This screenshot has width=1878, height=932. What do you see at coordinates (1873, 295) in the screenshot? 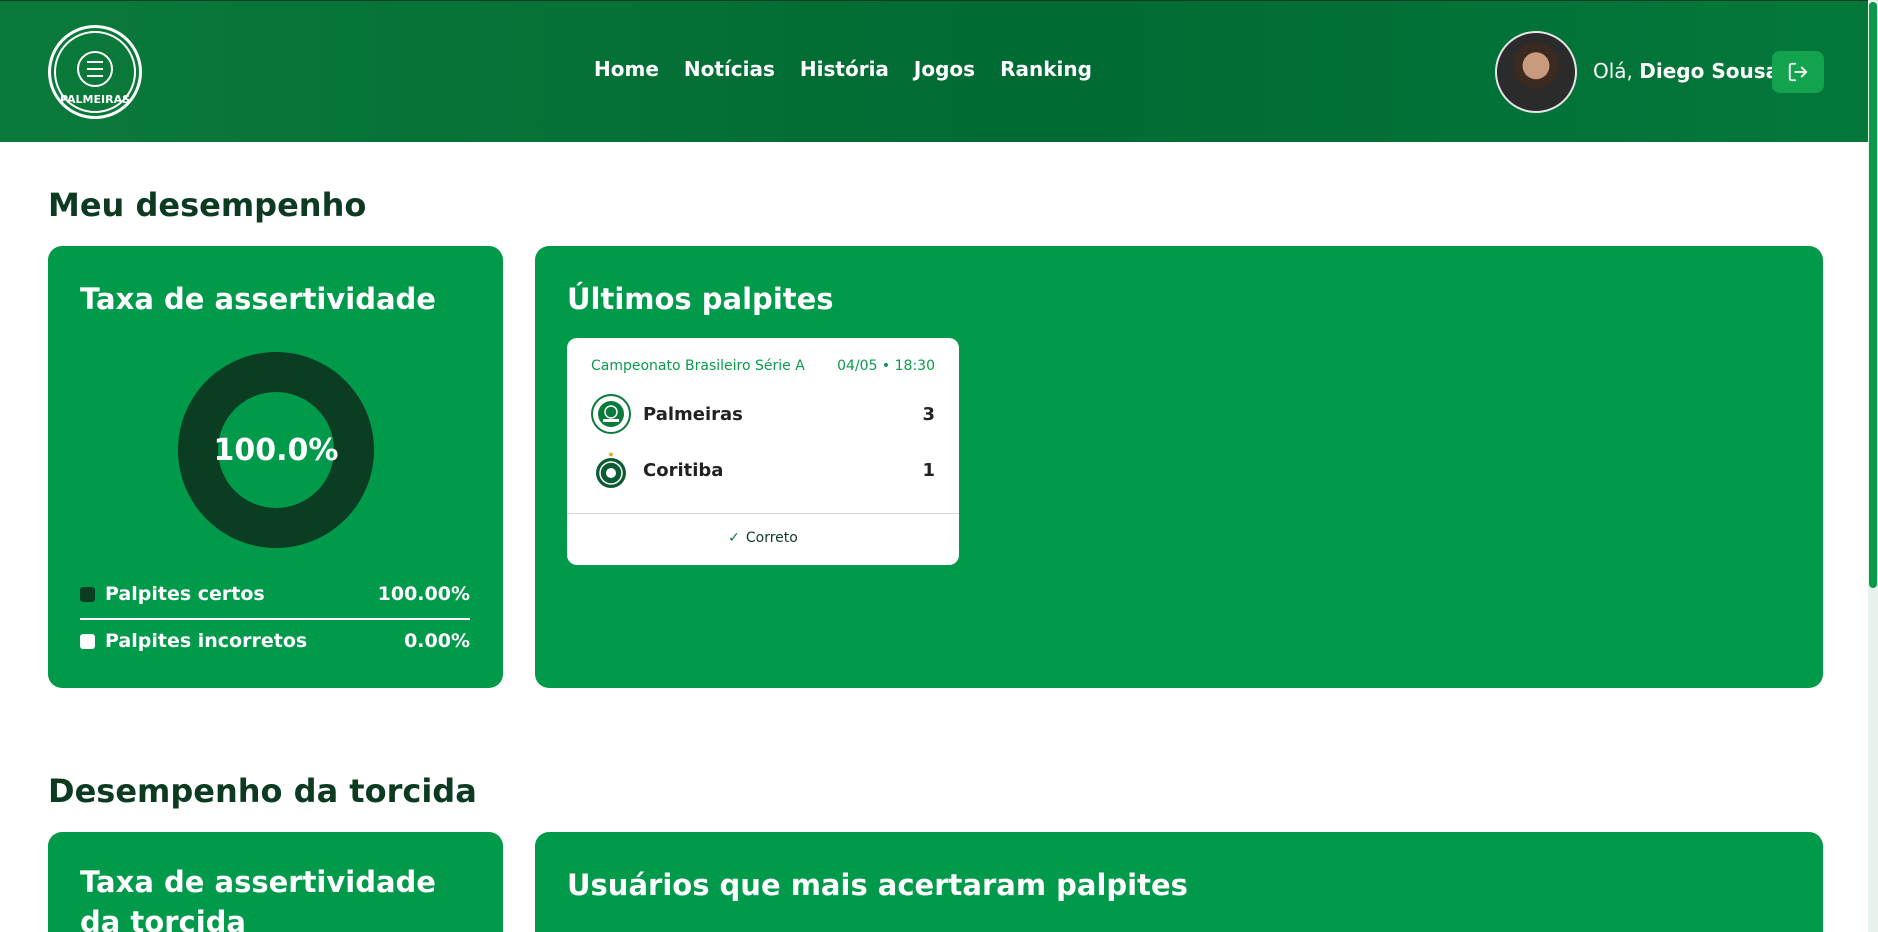
I see `scrollbar-thumb` at bounding box center [1873, 295].